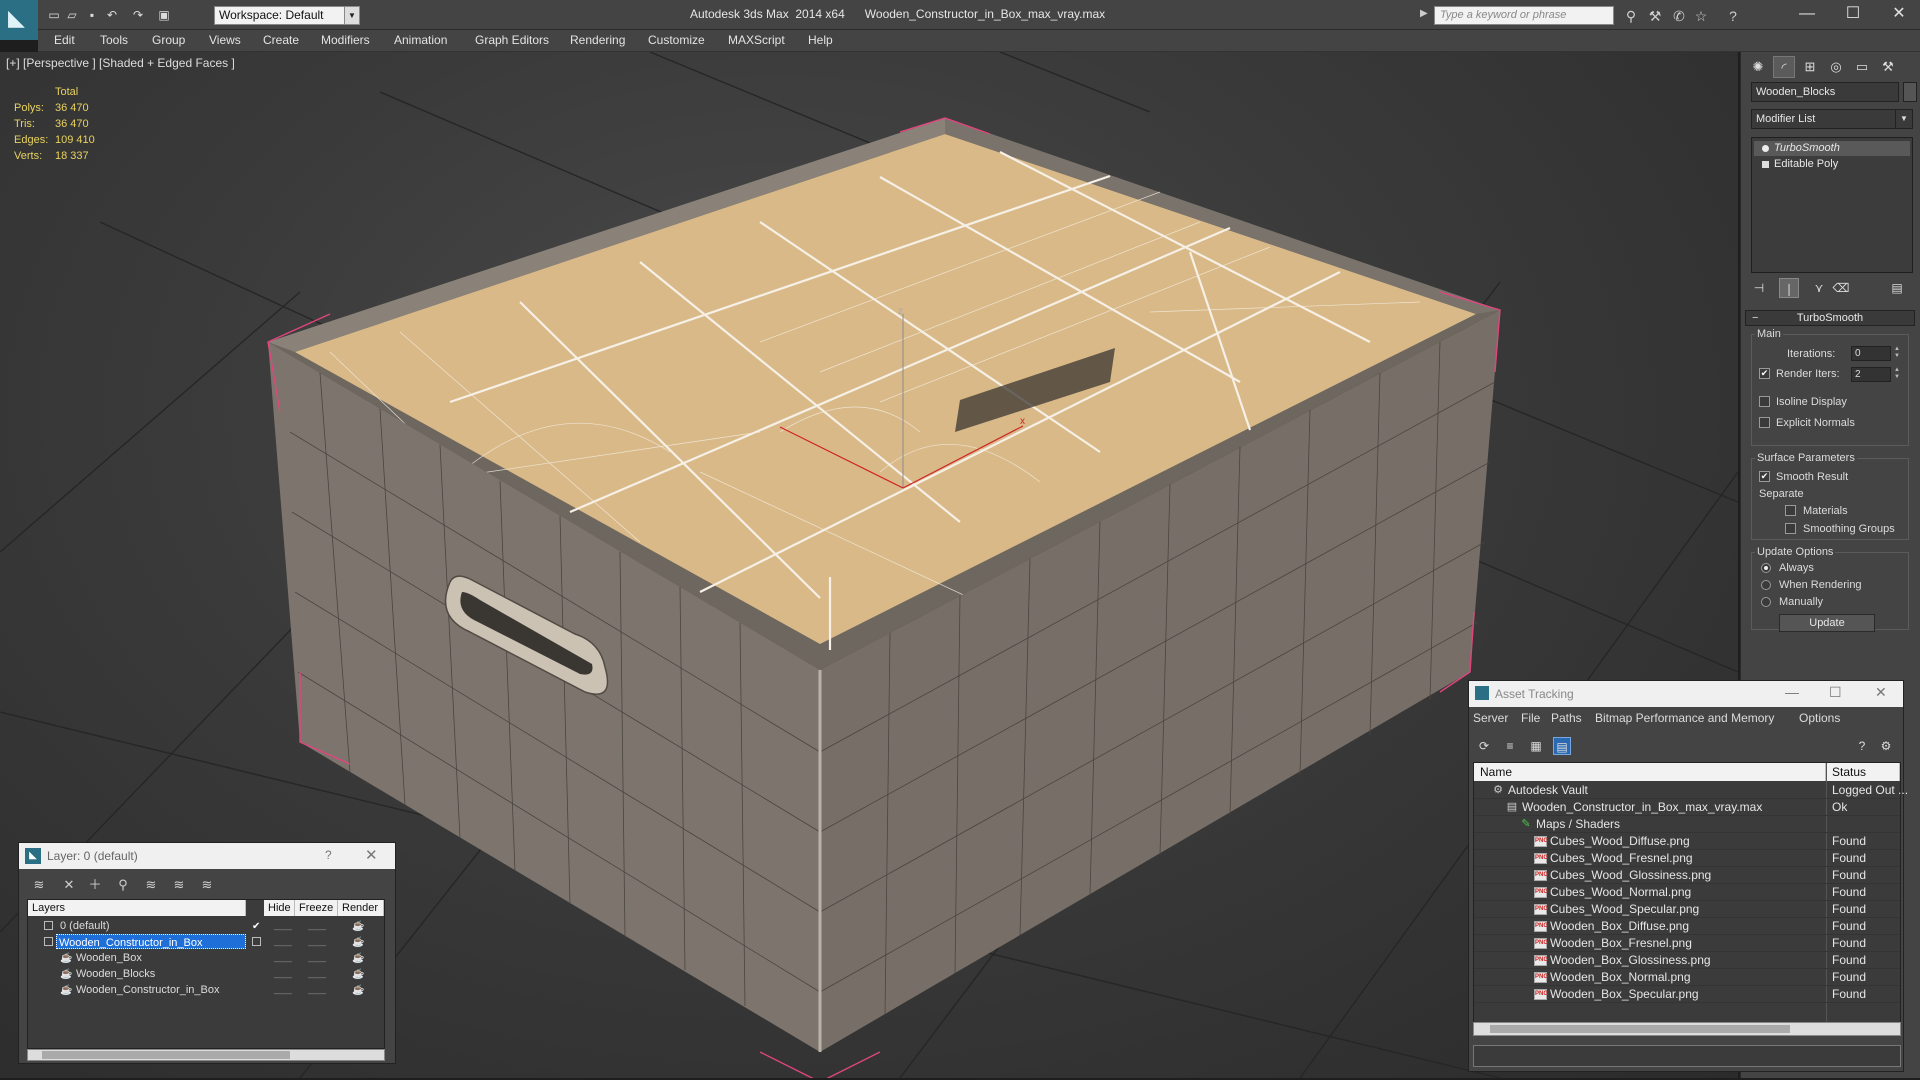  Describe the element at coordinates (1687, 994) in the screenshot. I see `asset-row: PNG Wooden_Box_Specular.png Found` at that location.